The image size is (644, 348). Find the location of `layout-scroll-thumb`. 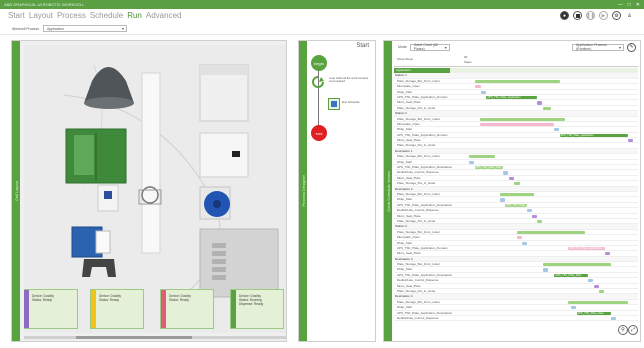

layout-scroll-thumb is located at coordinates (134, 337).